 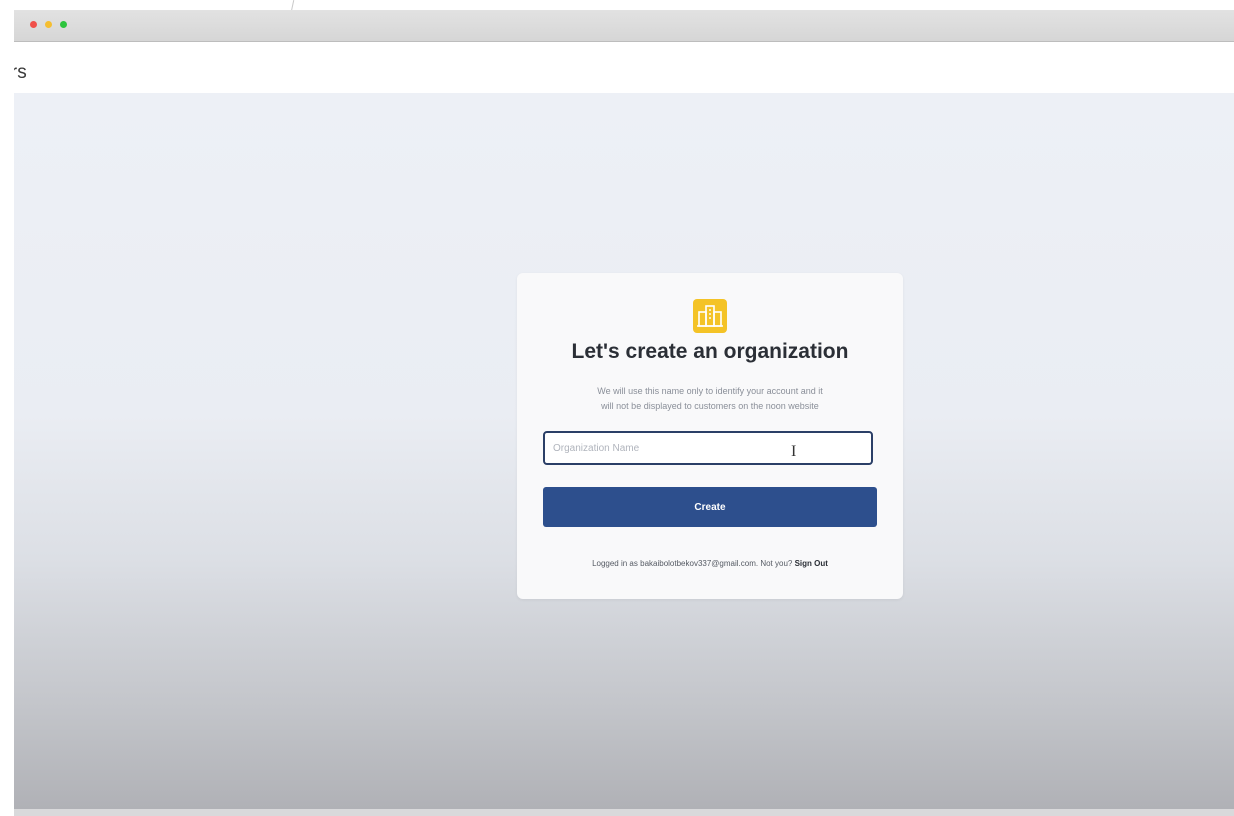 I want to click on page-header: ers, so click(x=624, y=72).